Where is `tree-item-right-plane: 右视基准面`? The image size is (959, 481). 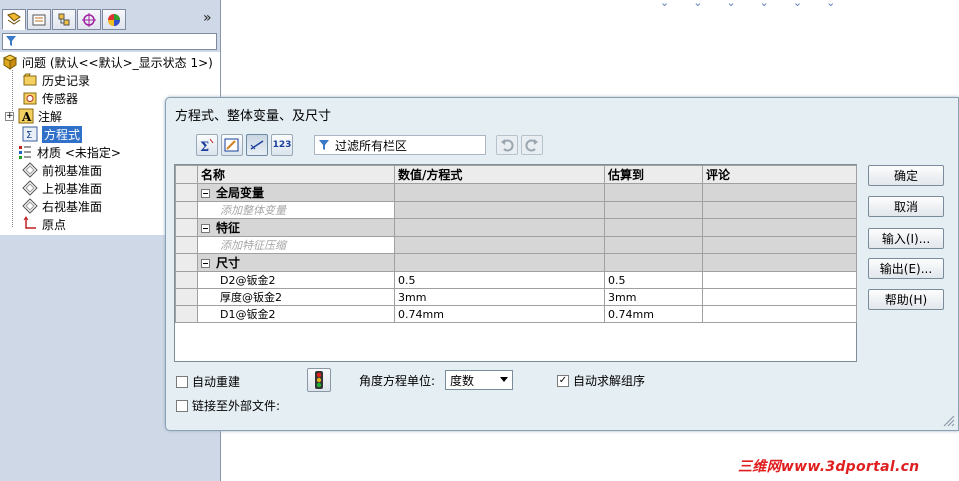 tree-item-right-plane: 右视基准面 is located at coordinates (62, 206).